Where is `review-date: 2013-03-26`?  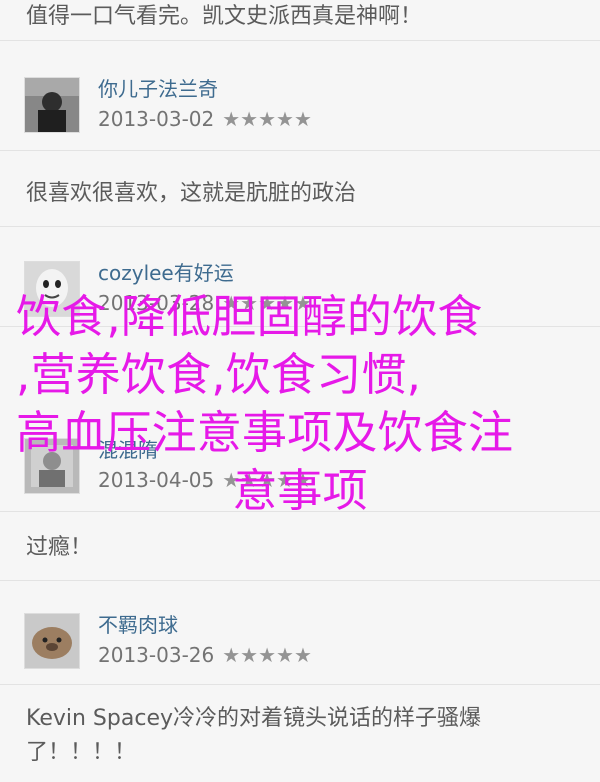
review-date: 2013-03-26 is located at coordinates (156, 655).